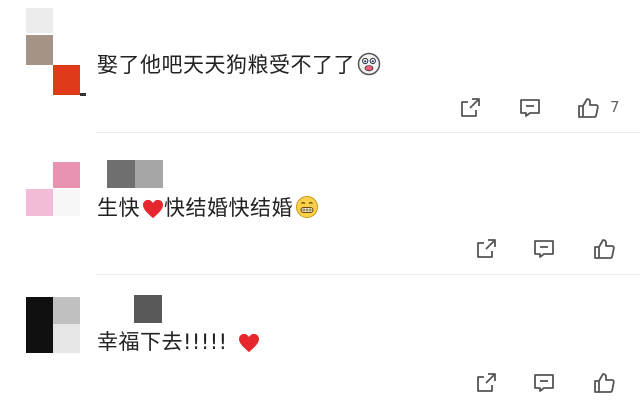 The width and height of the screenshot is (640, 406). I want to click on like-count: 7, so click(615, 107).